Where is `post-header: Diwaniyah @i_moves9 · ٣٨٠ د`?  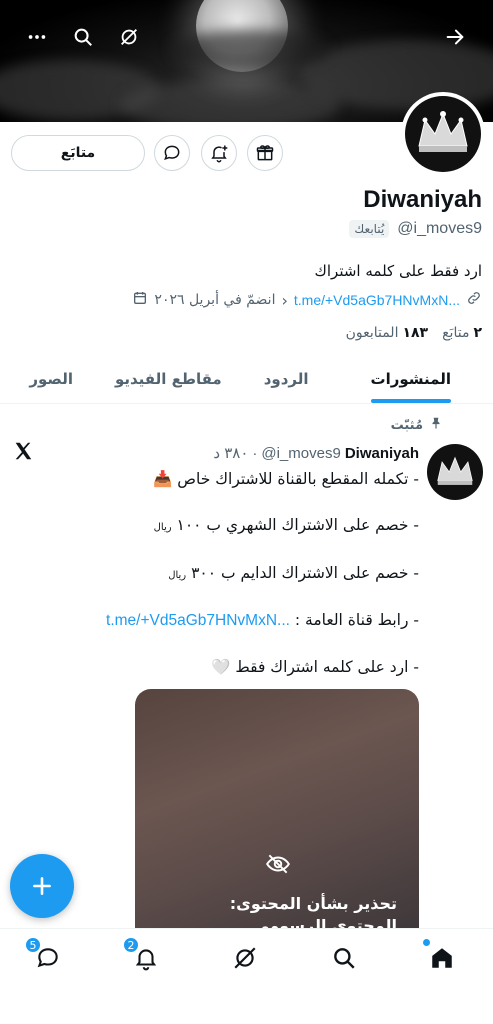
post-header: Diwaniyah @i_moves9 · ٣٨٠ د is located at coordinates (316, 453).